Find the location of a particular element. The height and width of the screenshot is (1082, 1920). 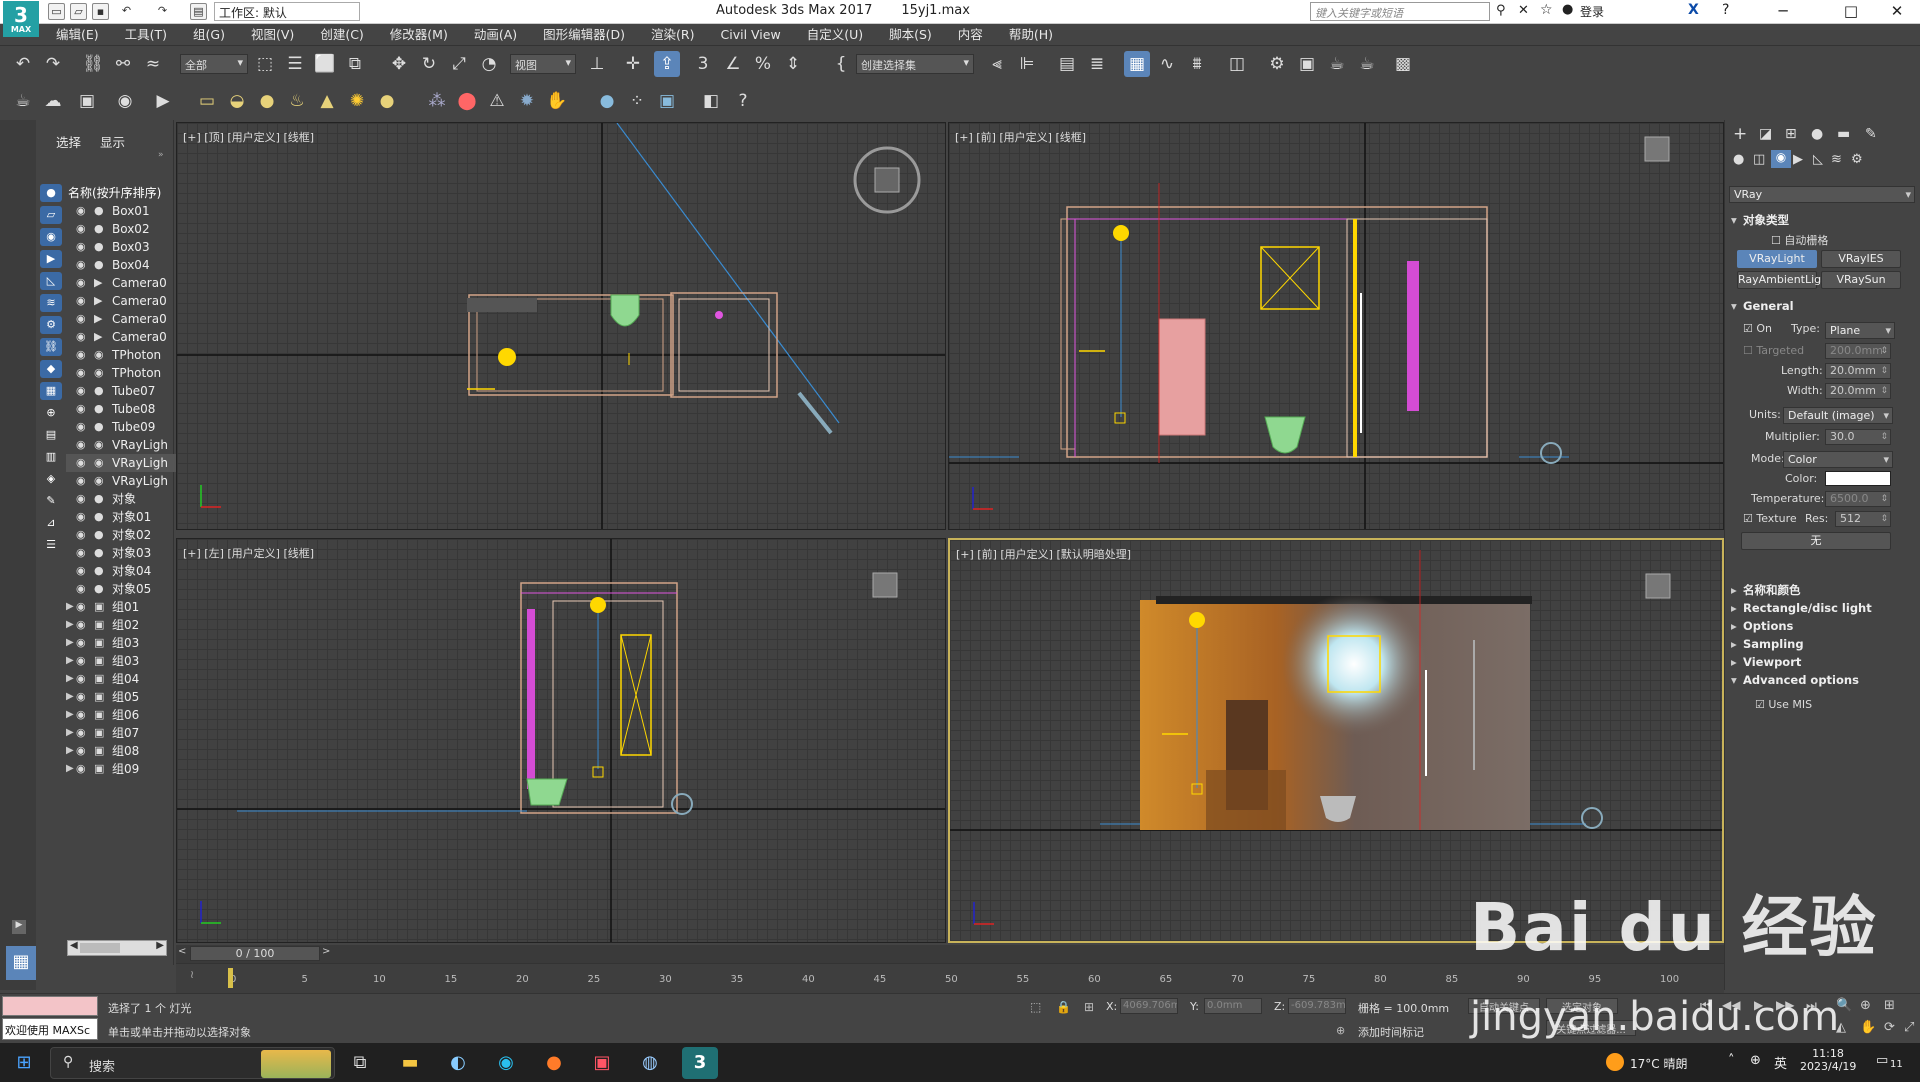

taskbar-search: ⚲ 搜索 is located at coordinates (192, 1063).